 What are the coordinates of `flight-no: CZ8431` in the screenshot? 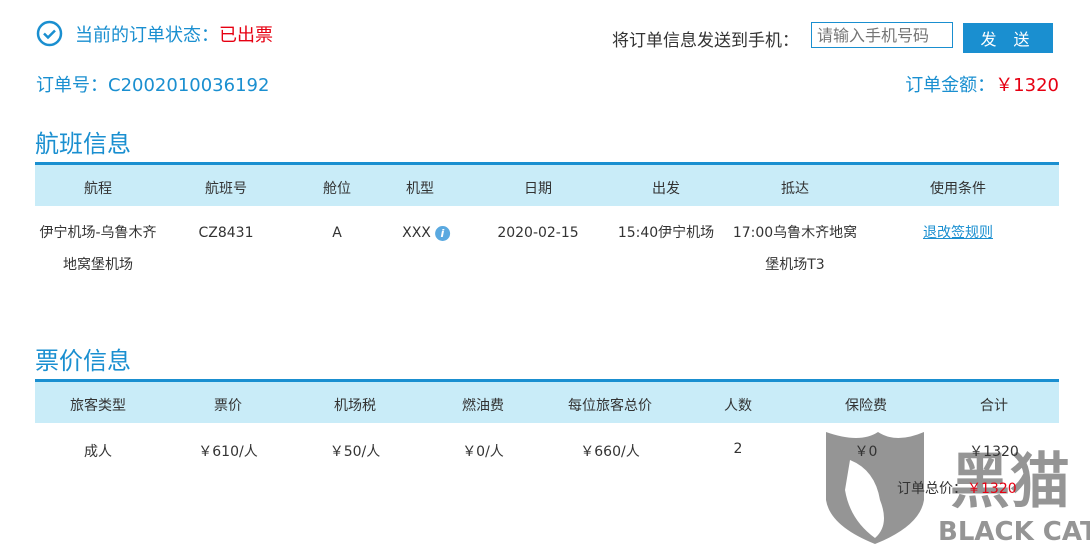 It's located at (226, 233).